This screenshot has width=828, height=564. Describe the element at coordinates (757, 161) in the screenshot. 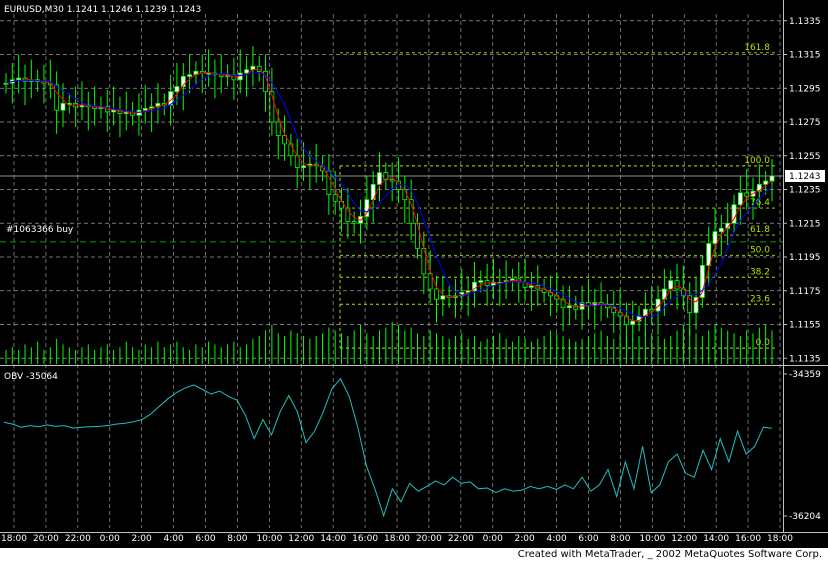

I see `fib-level-label: 100.0` at that location.